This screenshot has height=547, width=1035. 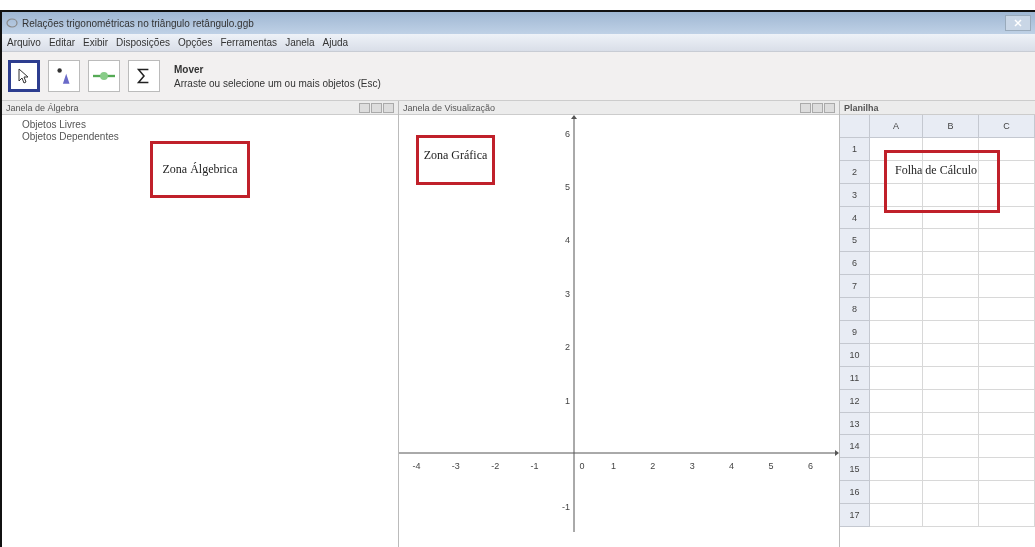 I want to click on menu-item: Arquivo, so click(x=24, y=42).